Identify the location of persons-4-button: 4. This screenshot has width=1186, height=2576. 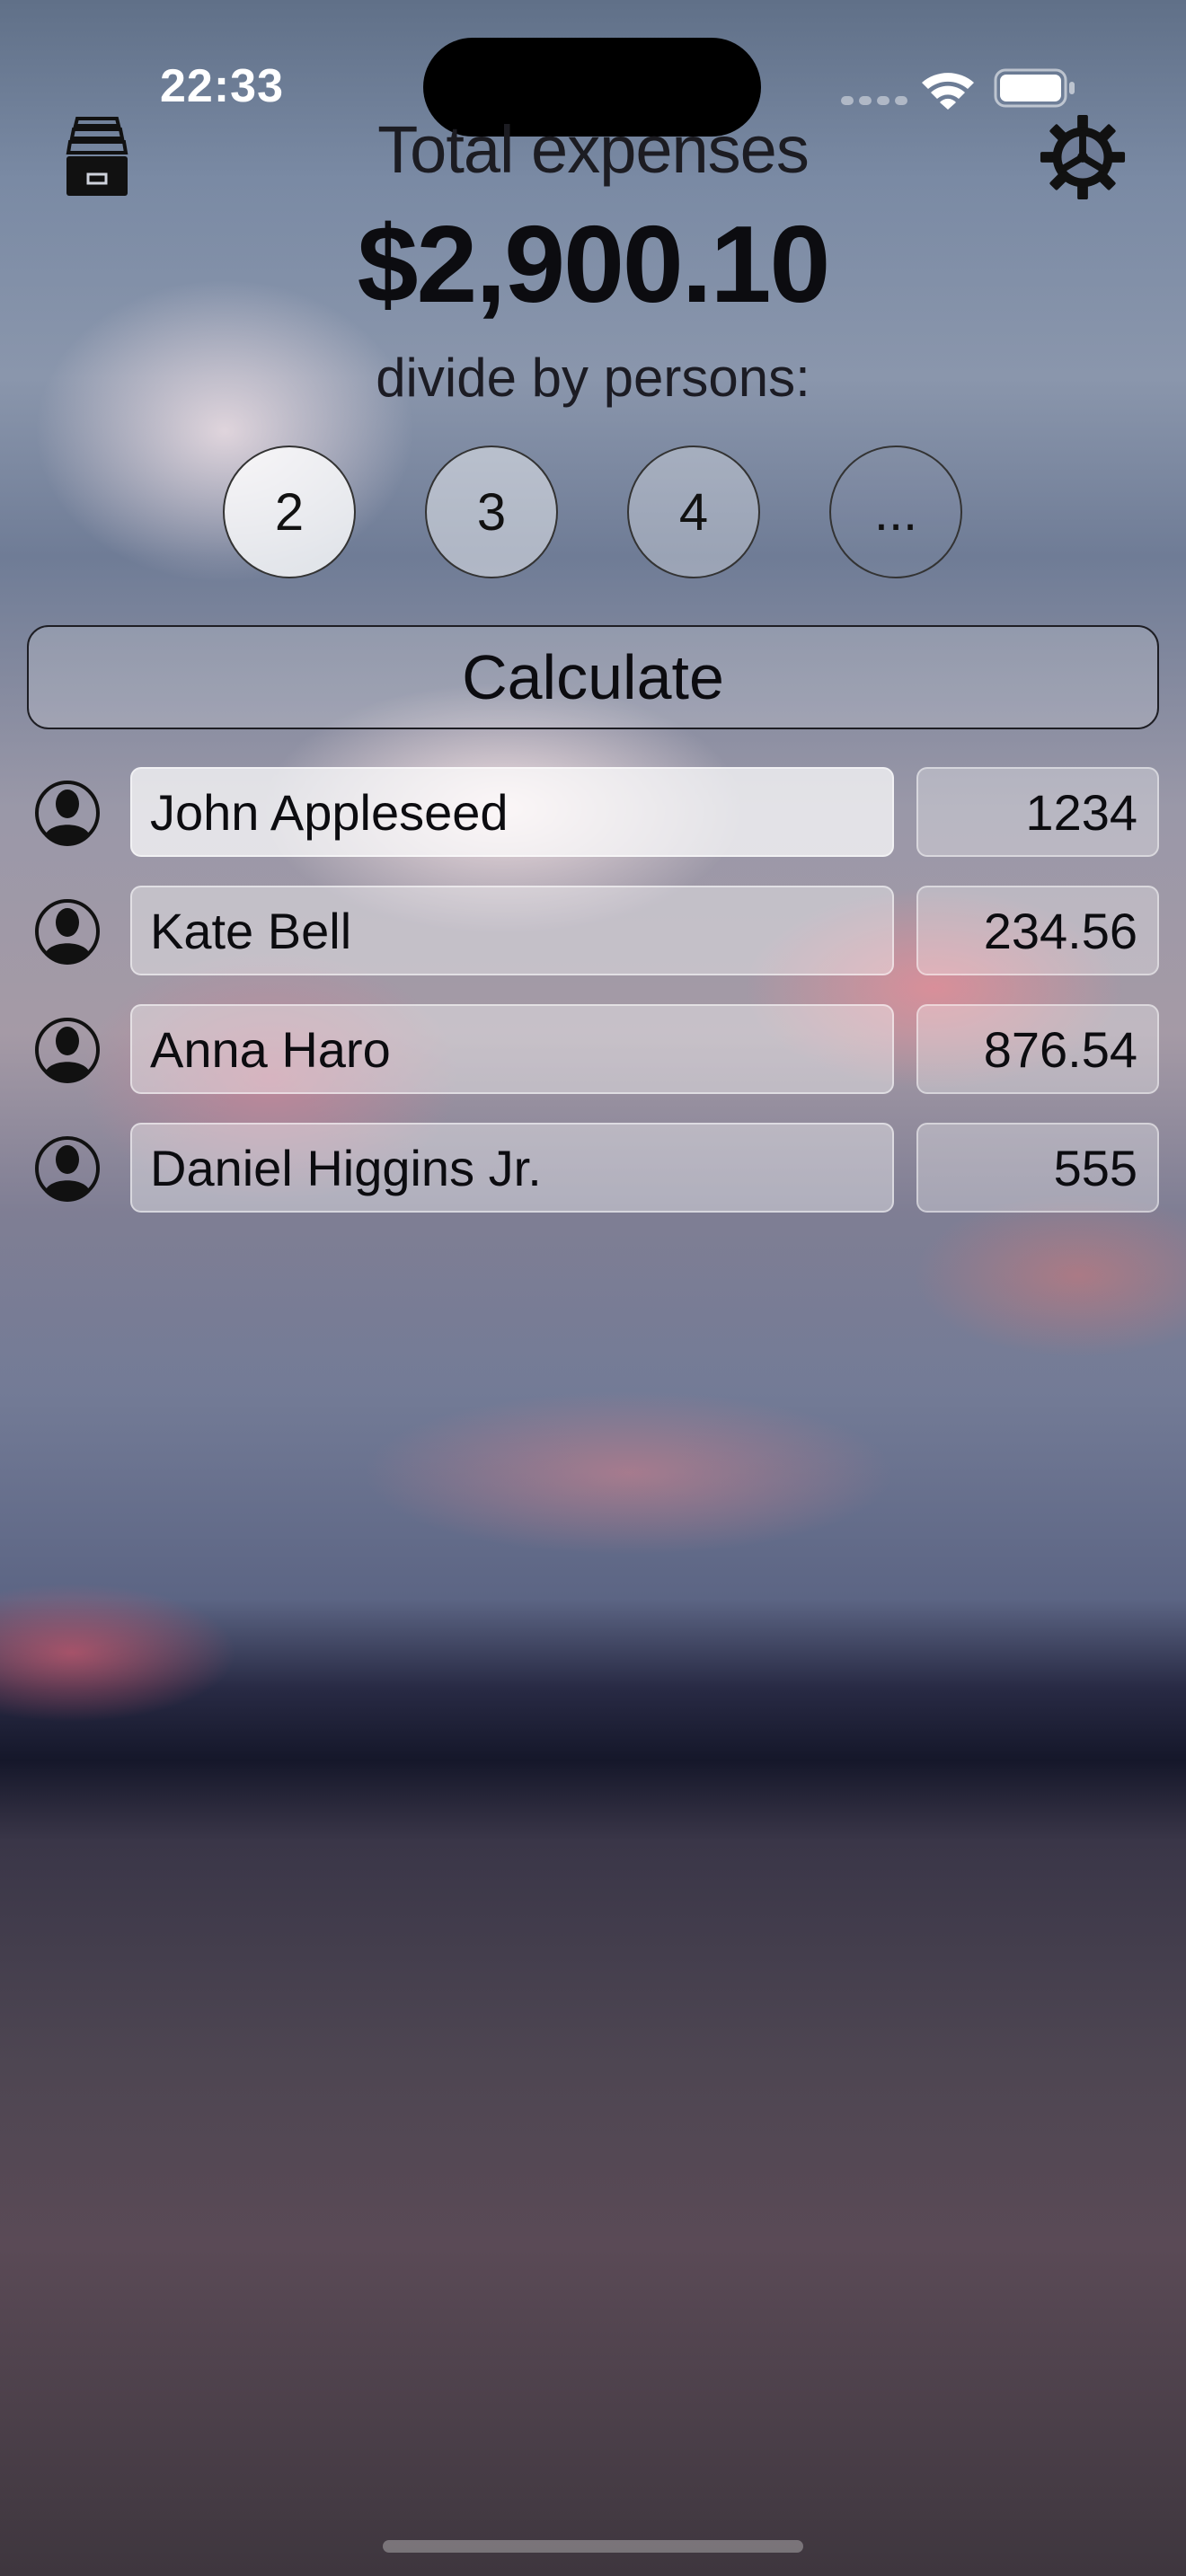
(693, 512).